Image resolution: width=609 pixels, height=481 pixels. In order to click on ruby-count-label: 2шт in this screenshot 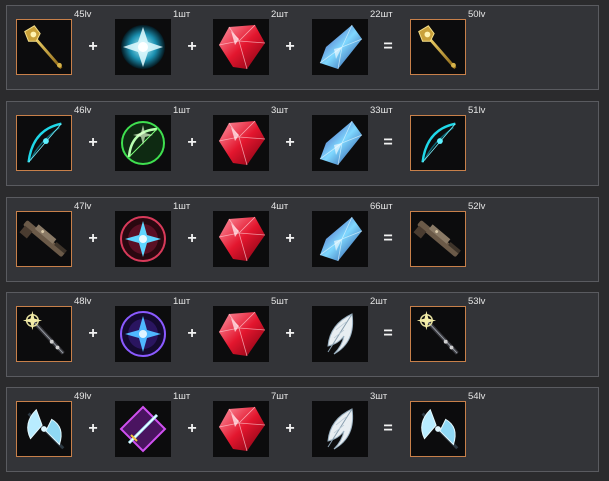, I will do `click(280, 14)`.